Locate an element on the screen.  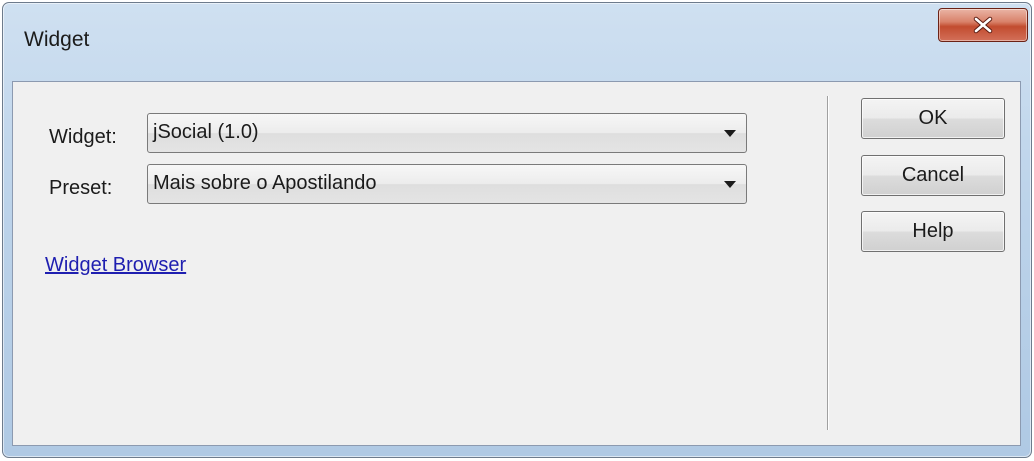
window-title: Widget is located at coordinates (57, 39).